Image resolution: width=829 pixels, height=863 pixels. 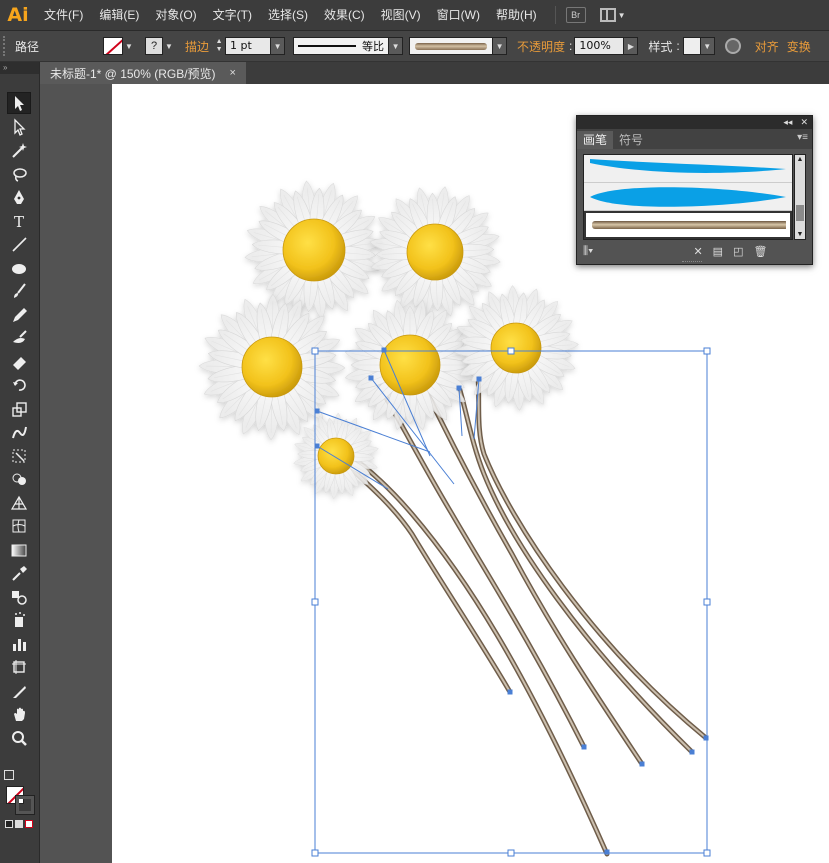 What do you see at coordinates (19, 68) in the screenshot?
I see `tools-panel-header: »` at bounding box center [19, 68].